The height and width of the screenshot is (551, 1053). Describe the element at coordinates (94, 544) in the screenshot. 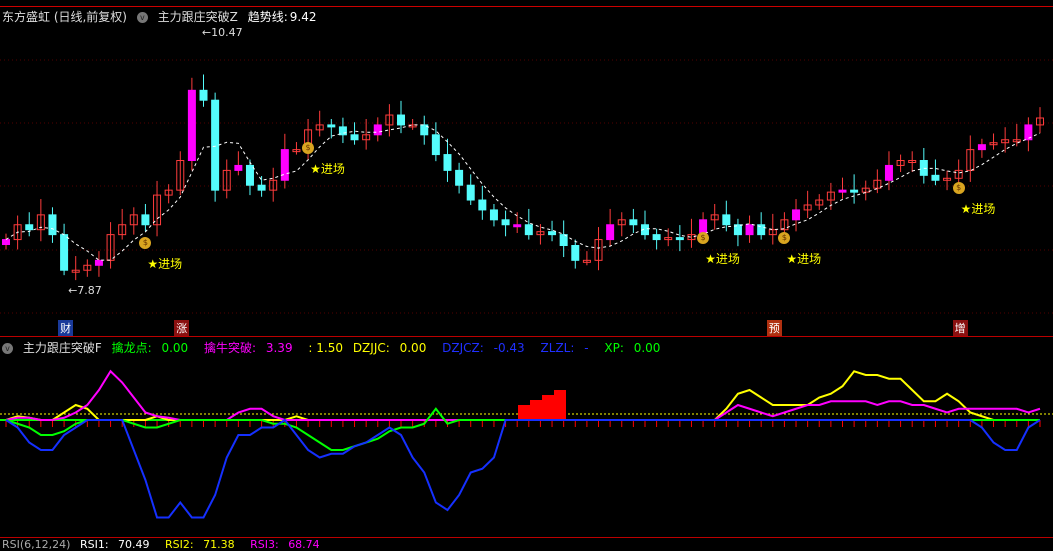

I see `rsi1-label: RSI1:` at that location.